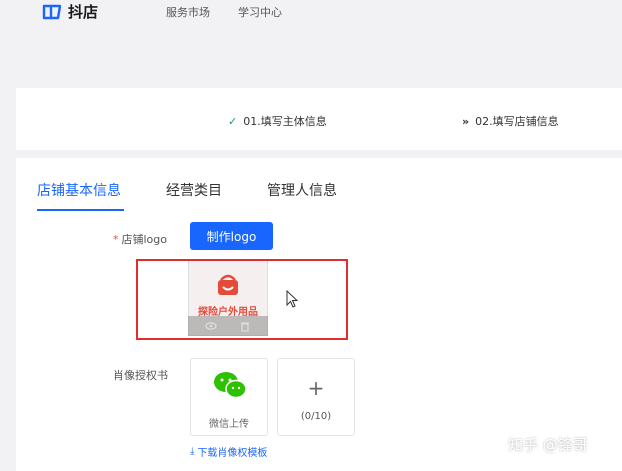 Image resolution: width=622 pixels, height=471 pixels. I want to click on step-2-label: 02.填写店铺信息, so click(517, 121).